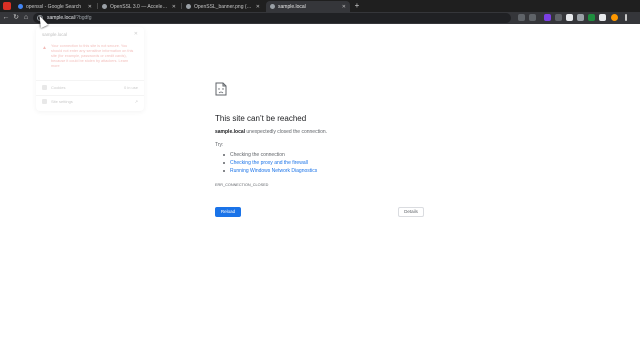  What do you see at coordinates (272, 18) in the screenshot?
I see `address-bar: sample.local /?bgdfg` at bounding box center [272, 18].